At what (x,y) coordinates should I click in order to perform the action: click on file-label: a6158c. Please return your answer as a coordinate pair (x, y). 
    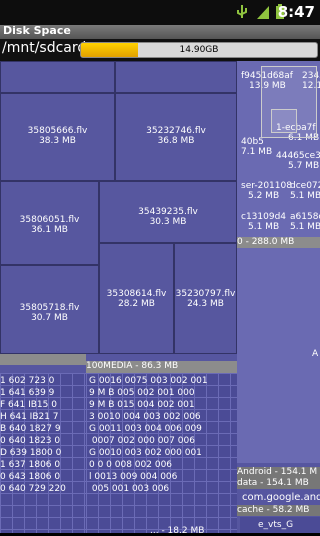
    Looking at the image, I should click on (305, 217).